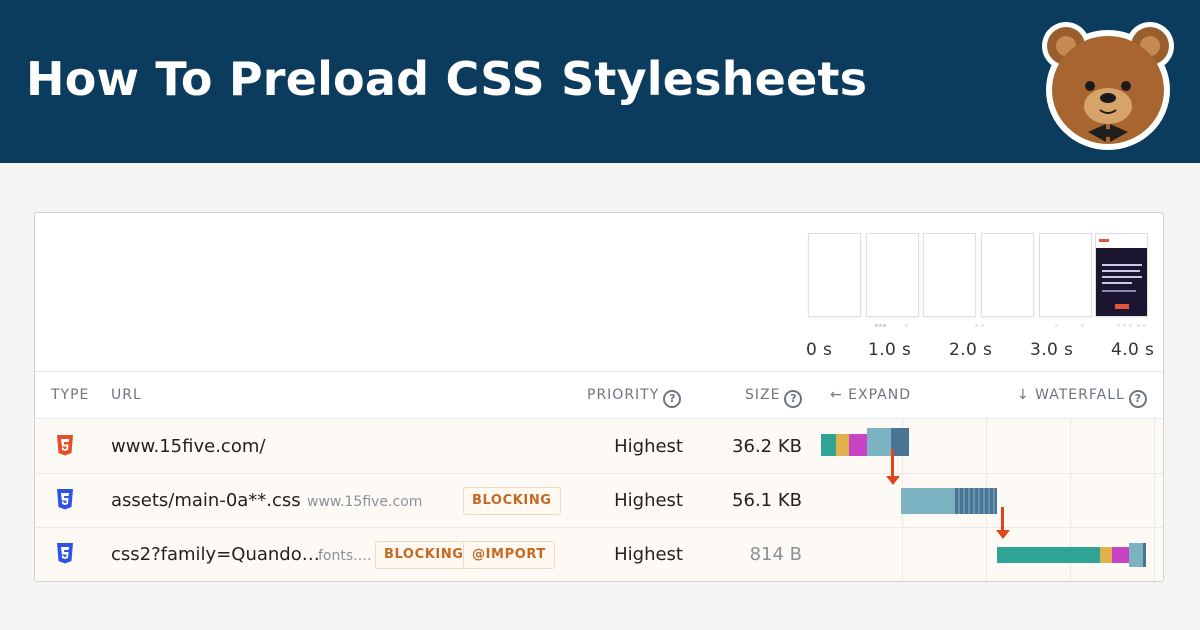 The width and height of the screenshot is (1200, 630). What do you see at coordinates (206, 500) in the screenshot?
I see `request-url: assets/main-0a**.css` at bounding box center [206, 500].